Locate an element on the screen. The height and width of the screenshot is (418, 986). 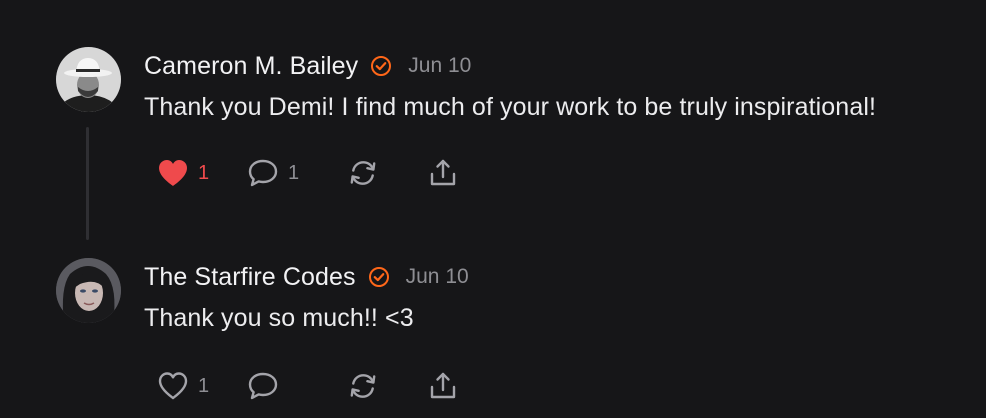
thread-connector-line is located at coordinates (87, 183).